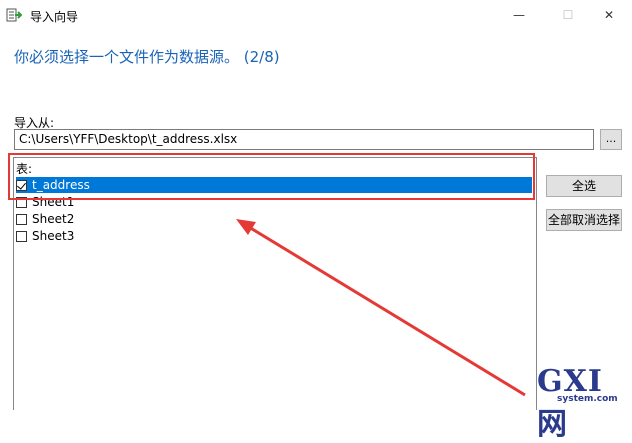 Image resolution: width=632 pixels, height=443 pixels. Describe the element at coordinates (147, 57) in the screenshot. I see `page-heading: 你必须选择一个文件作为数据源。 (2/8)` at that location.